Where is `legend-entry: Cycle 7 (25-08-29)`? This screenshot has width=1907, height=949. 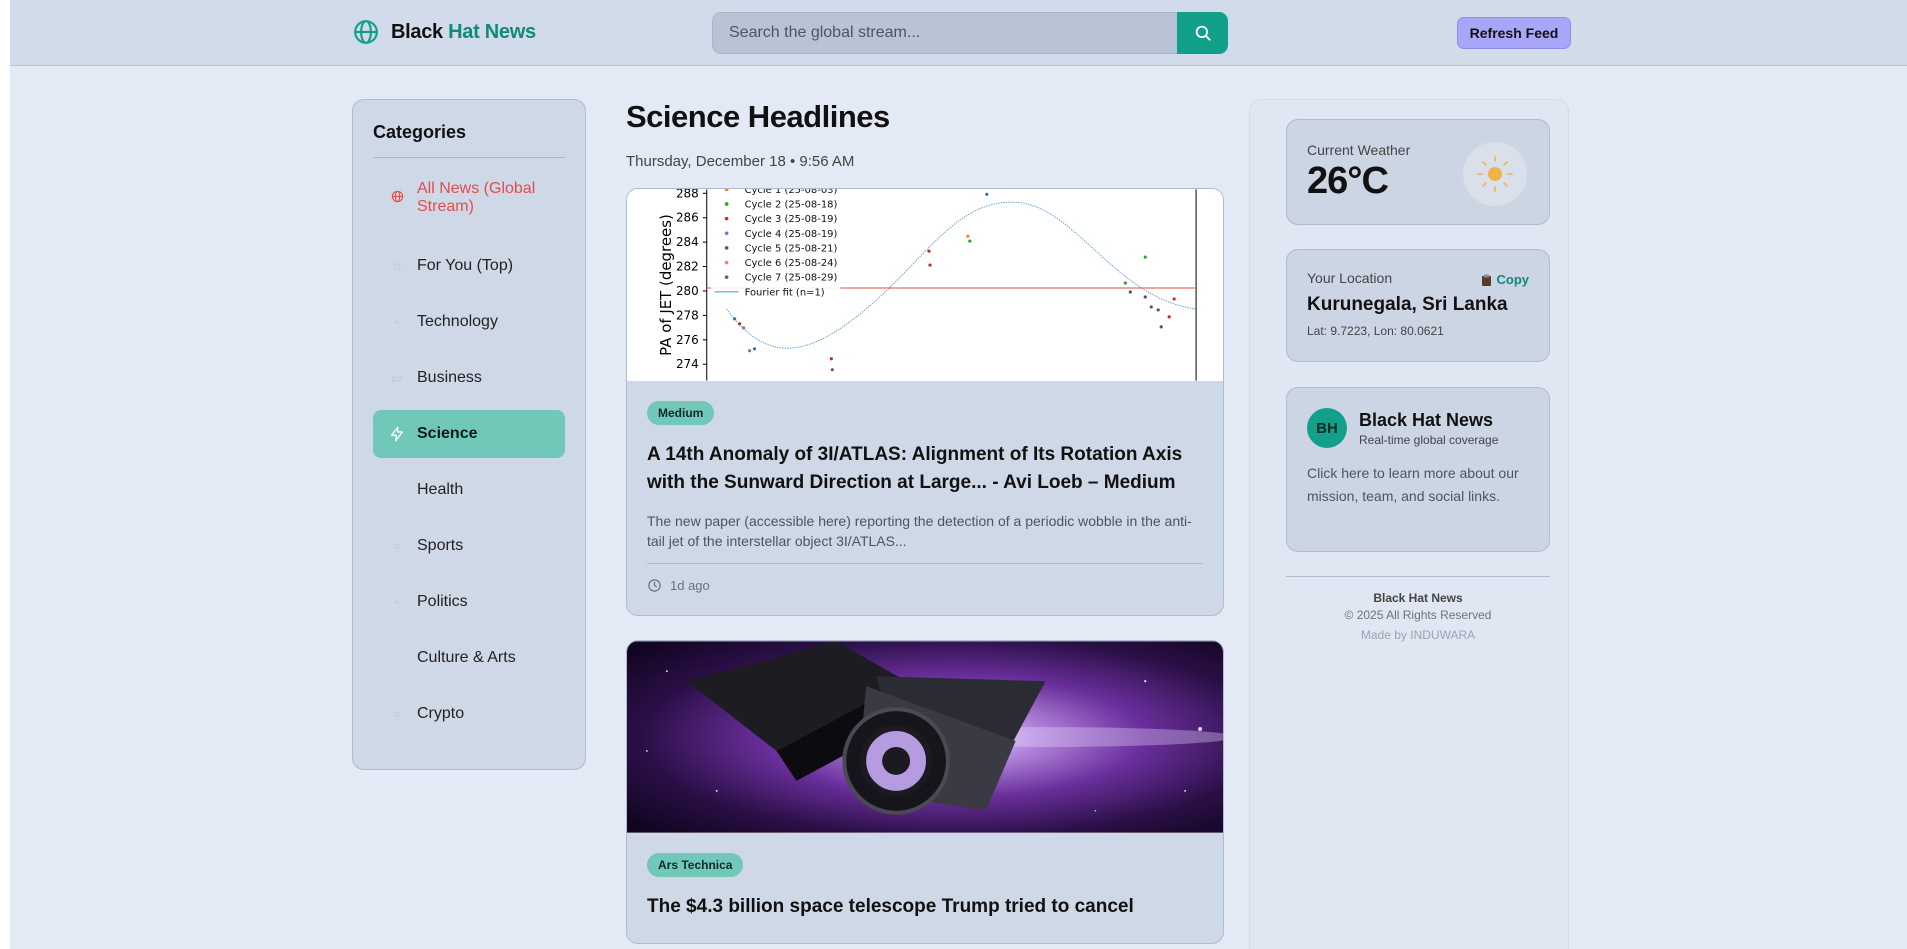 legend-entry: Cycle 7 (25-08-29) is located at coordinates (791, 278).